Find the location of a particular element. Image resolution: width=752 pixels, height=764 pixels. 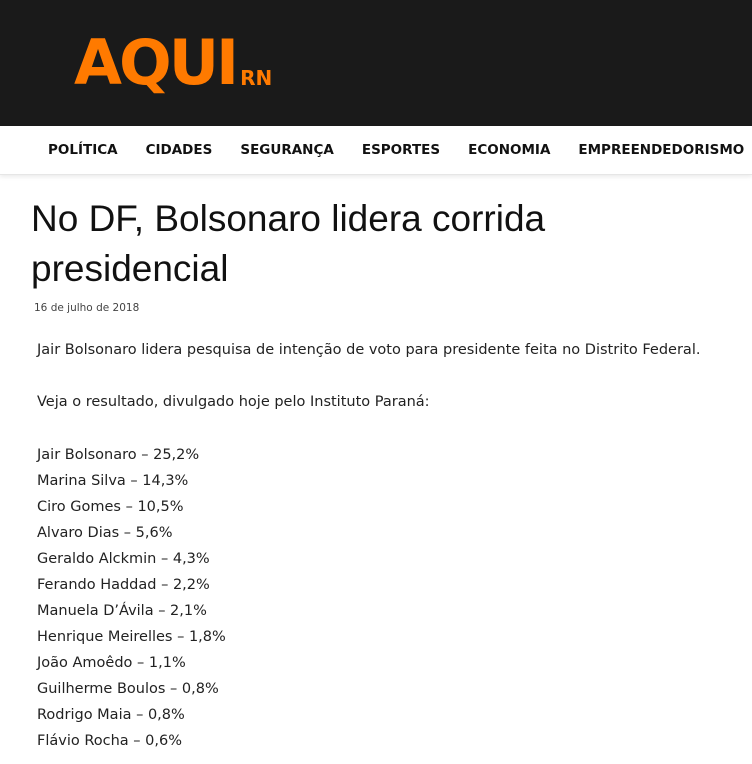

nav-item-seguranca: SEGURANÇA is located at coordinates (287, 150).